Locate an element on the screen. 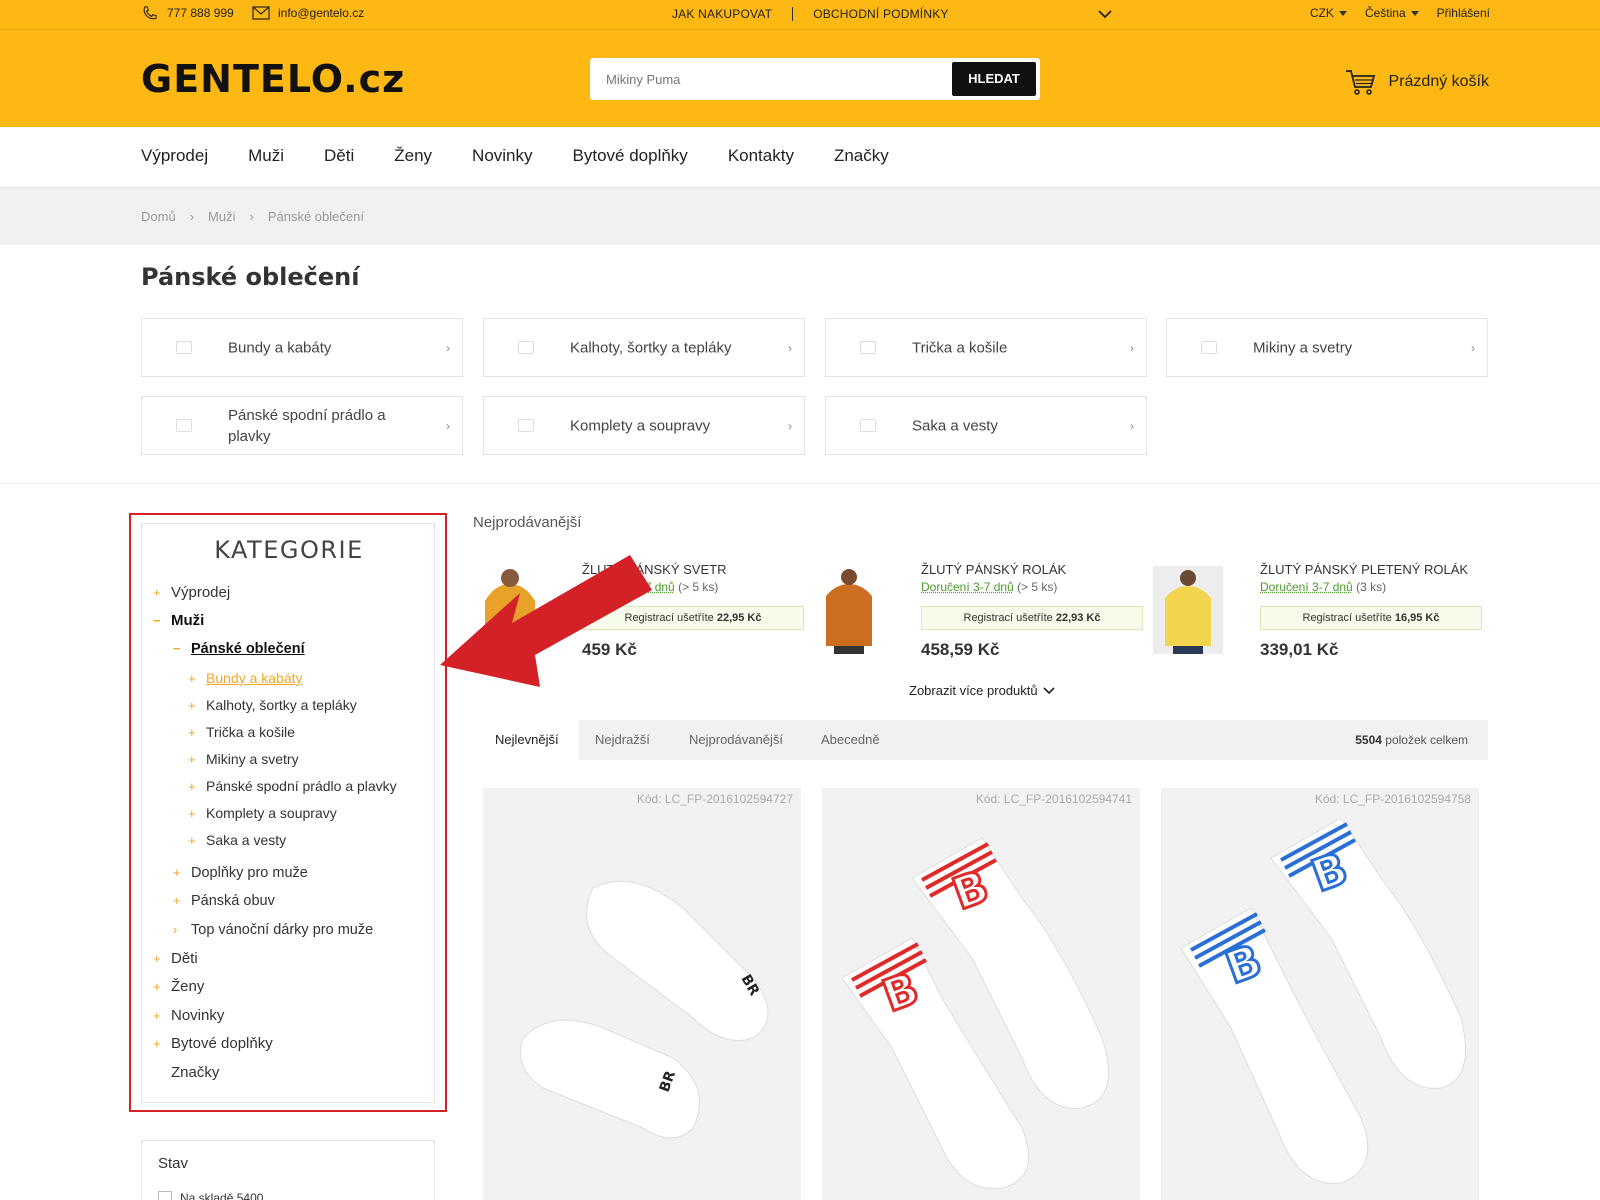 This screenshot has width=1600, height=1200. currency-select: CZK is located at coordinates (1328, 13).